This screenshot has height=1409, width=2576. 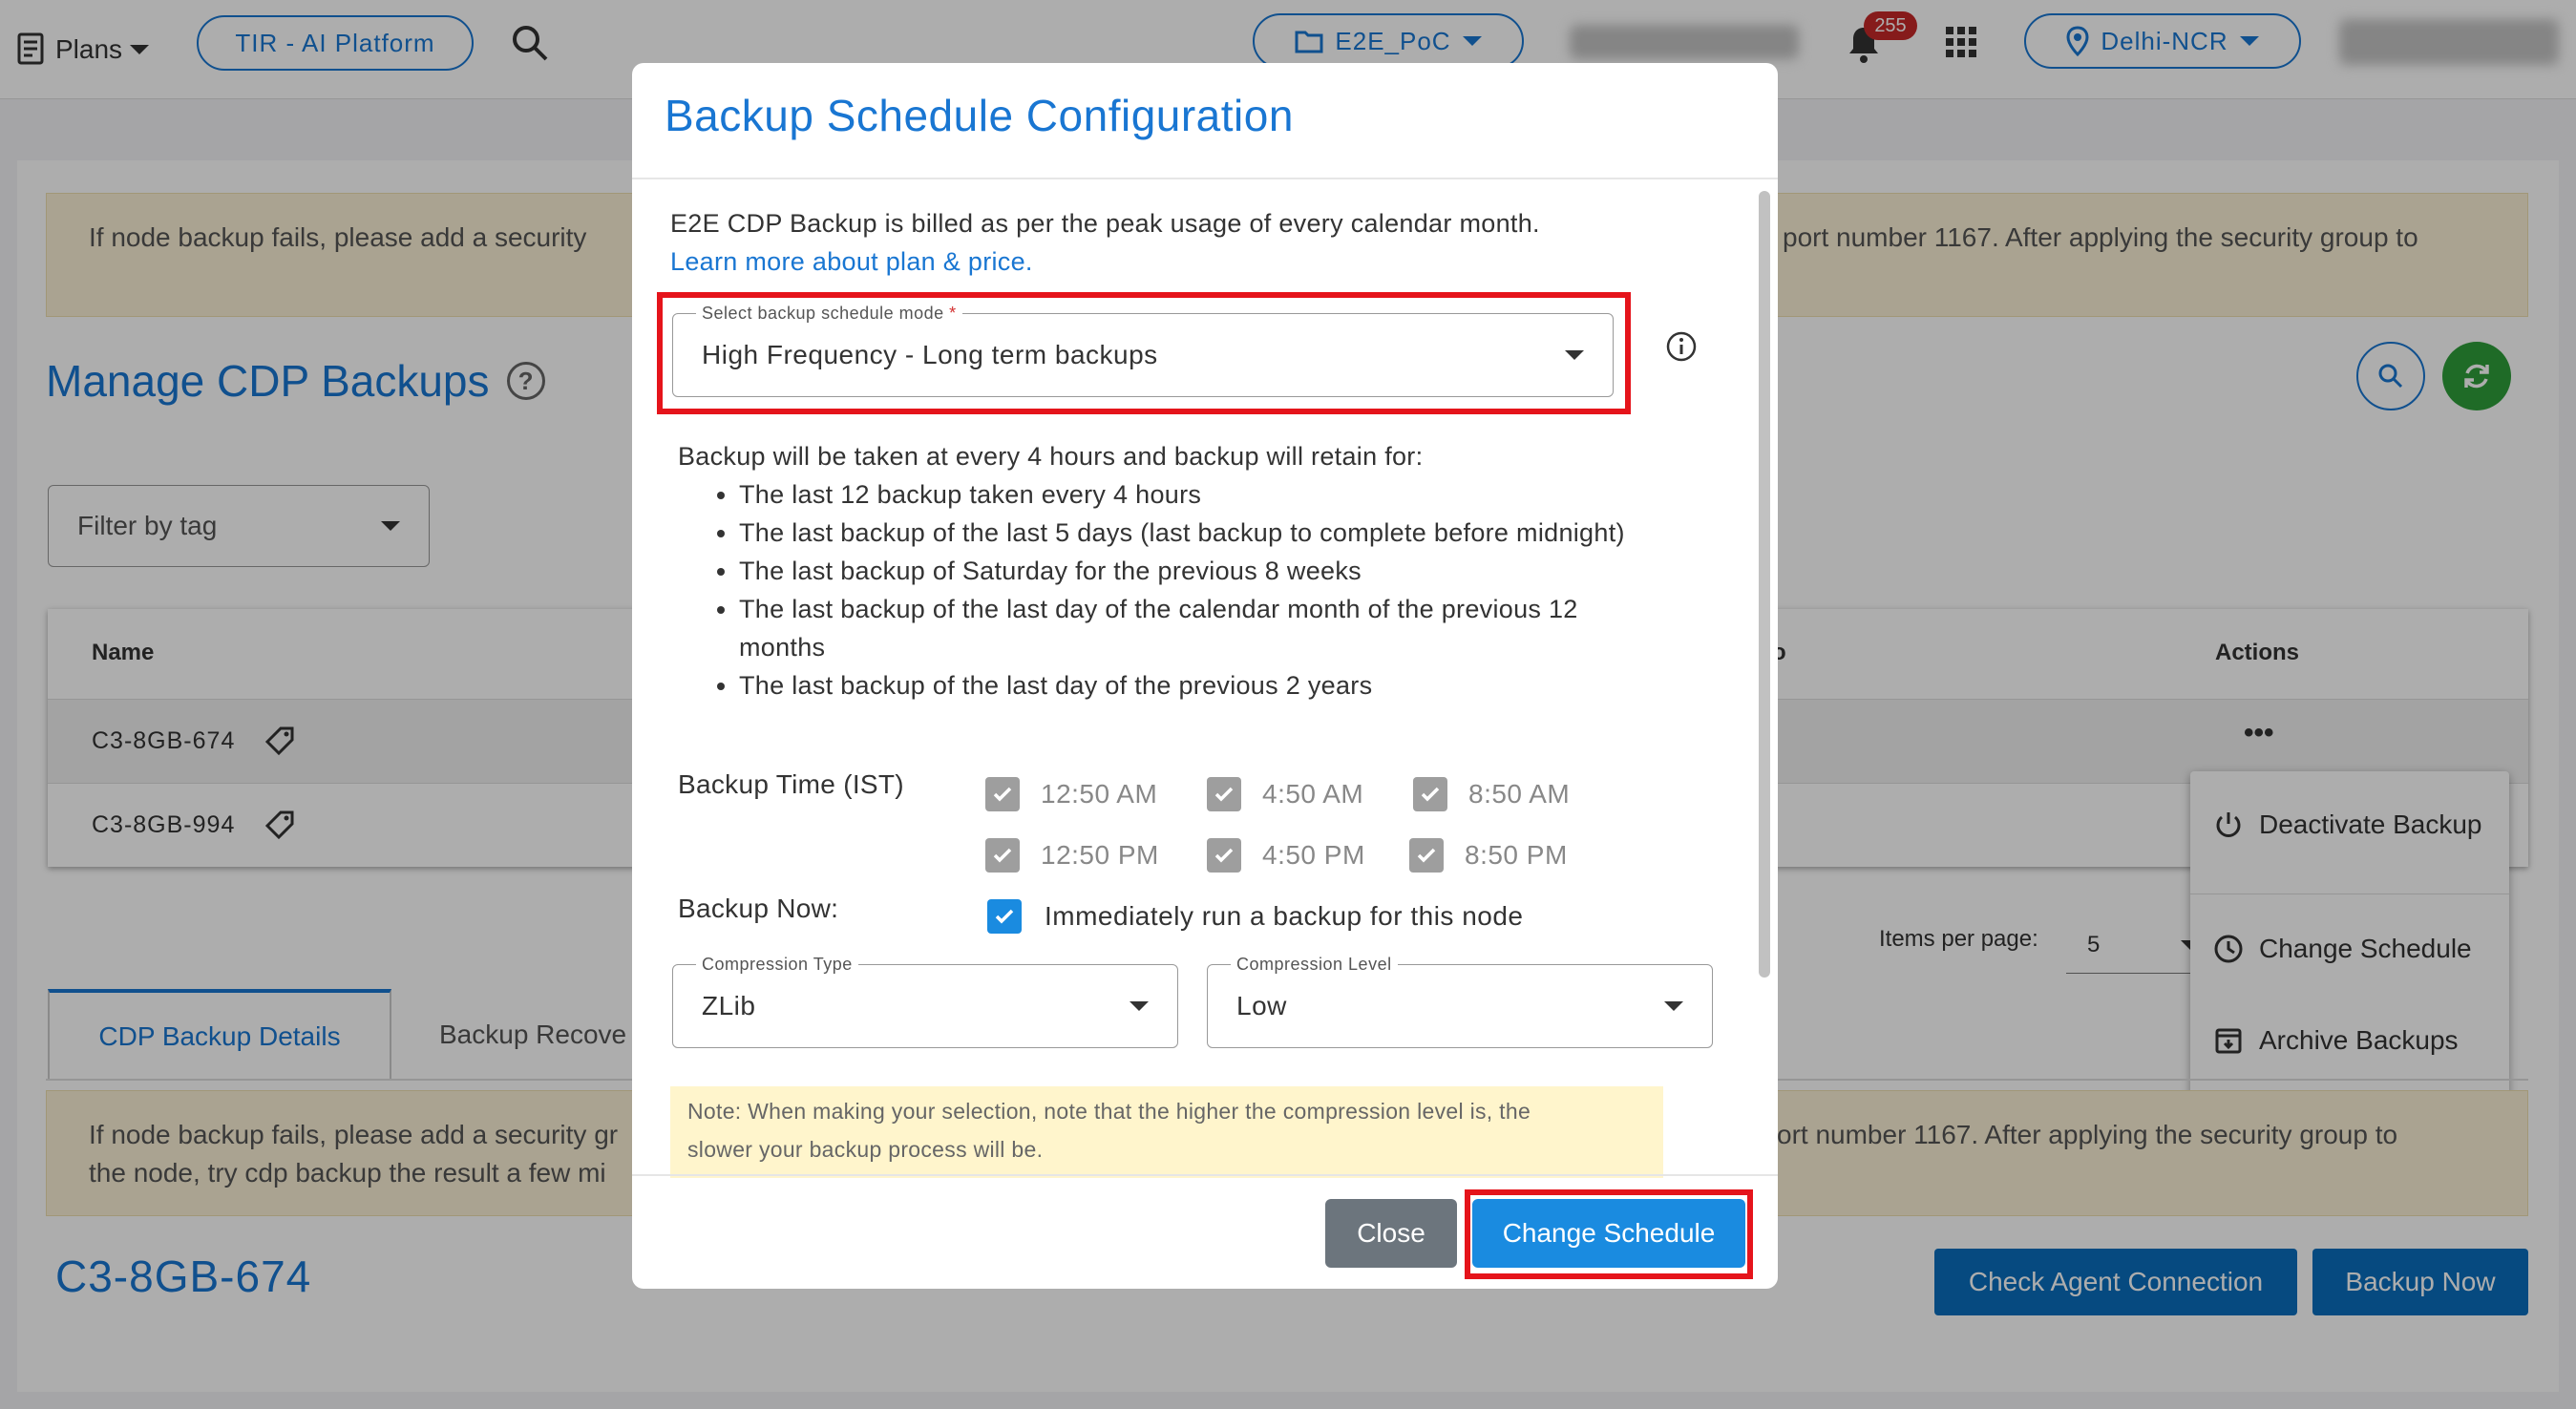 I want to click on backup-time-label: Backup Time (IST), so click(x=791, y=784).